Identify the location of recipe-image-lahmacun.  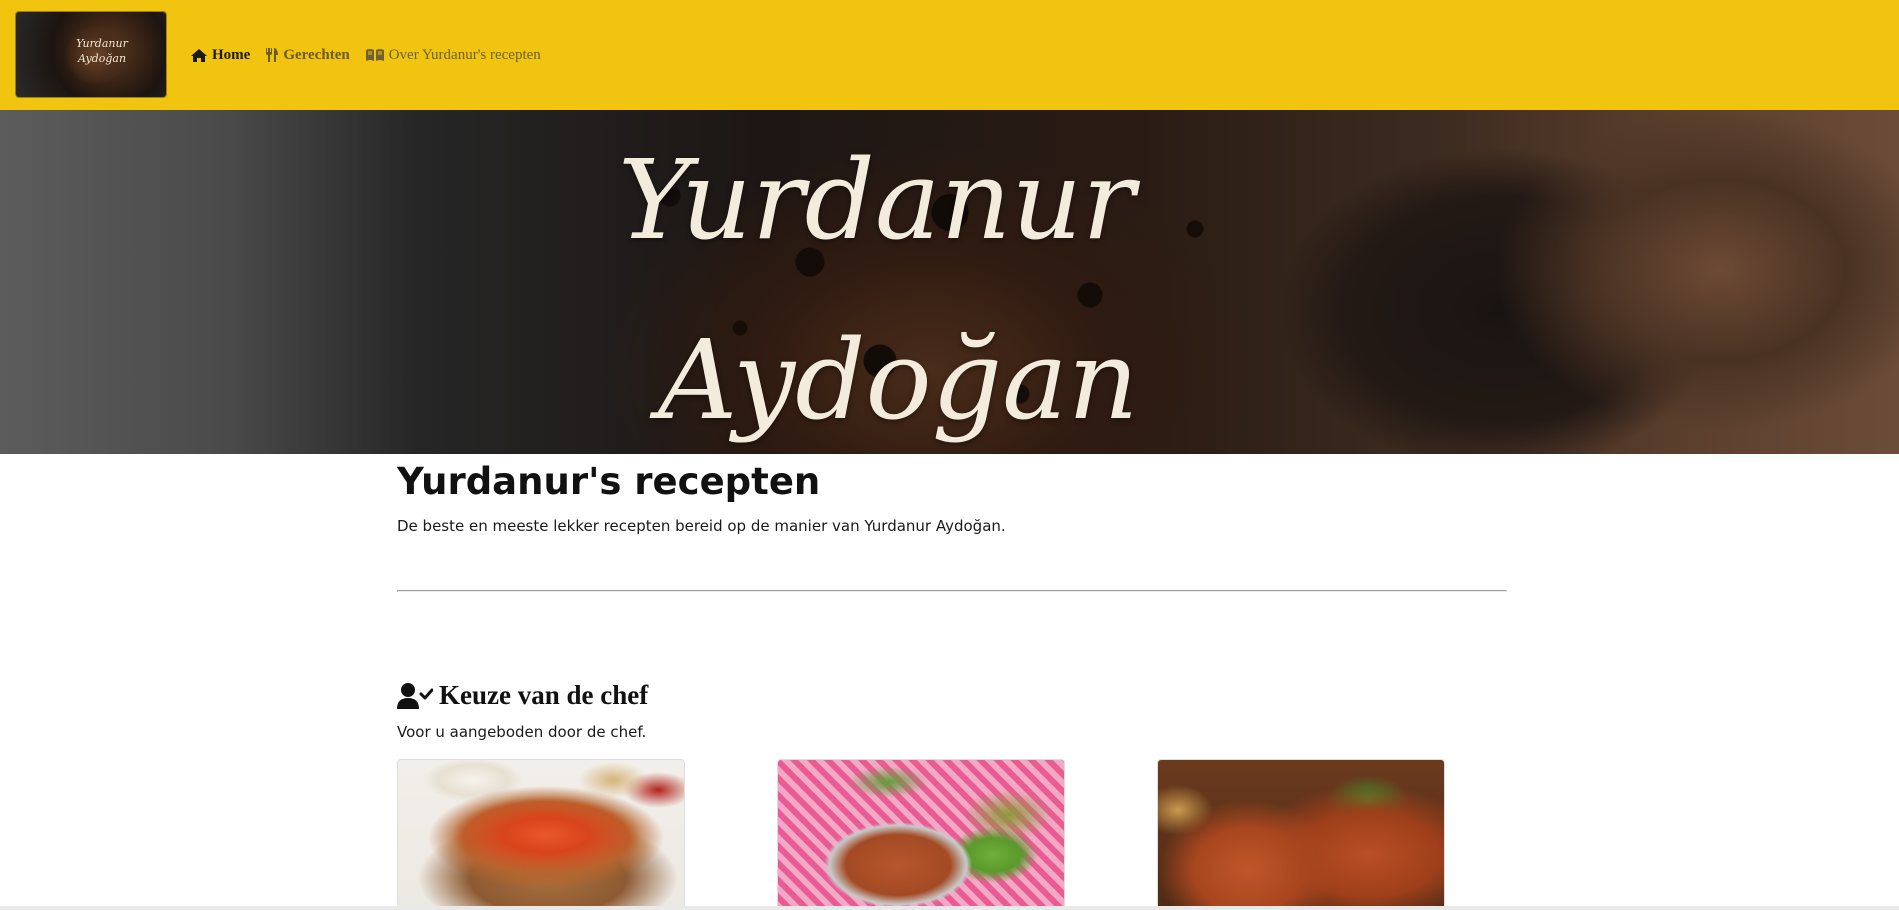
(1301, 835).